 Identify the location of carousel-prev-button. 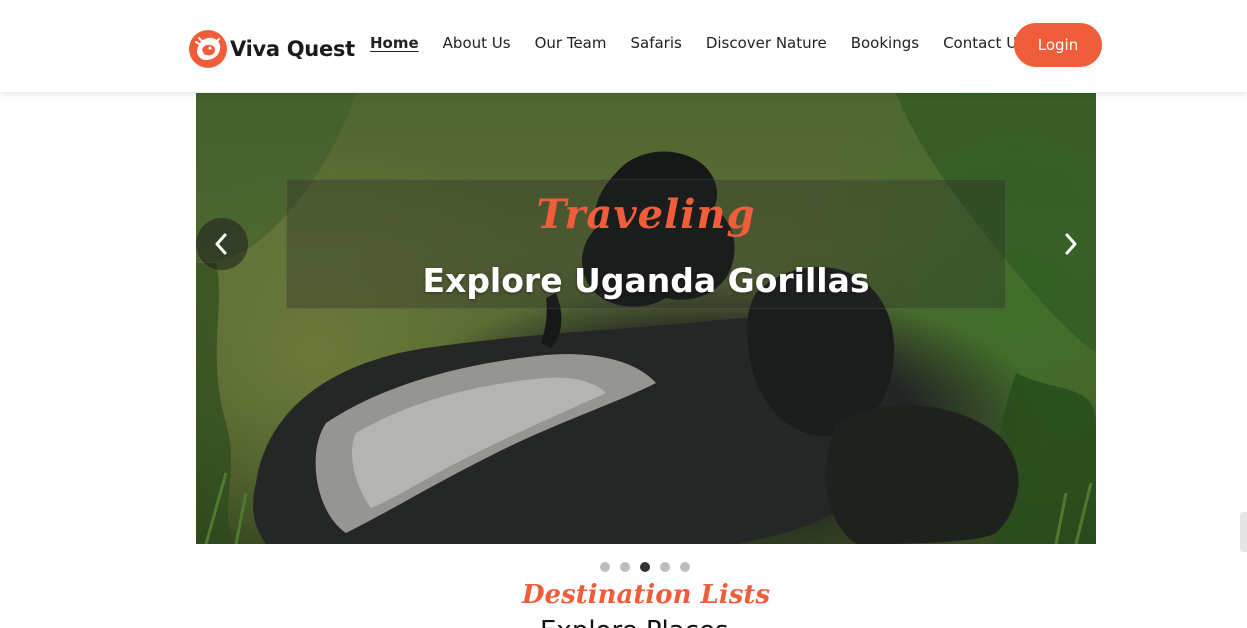
(222, 244).